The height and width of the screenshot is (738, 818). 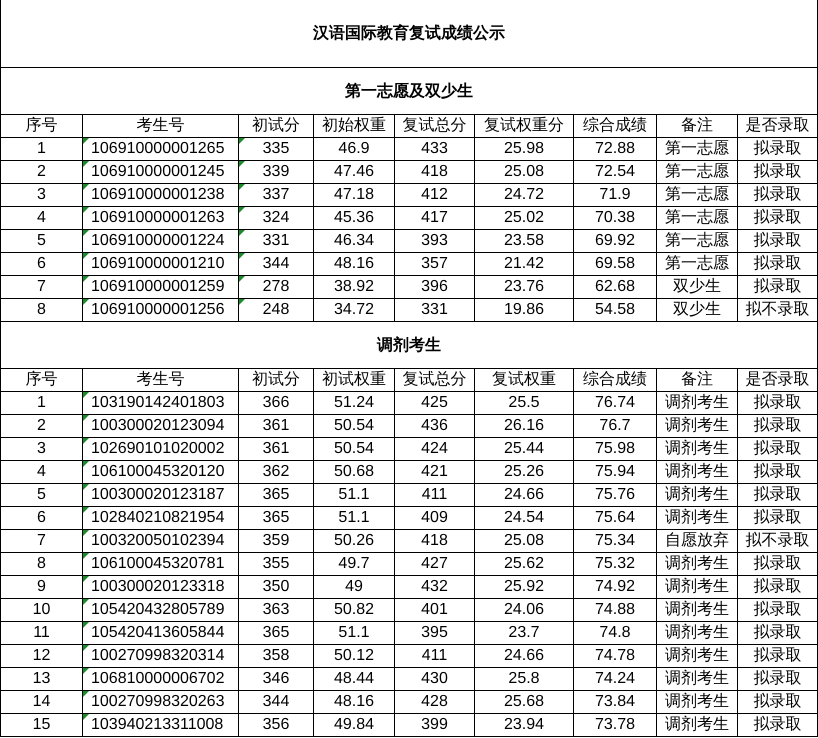 I want to click on table-cell: 427, so click(x=435, y=564).